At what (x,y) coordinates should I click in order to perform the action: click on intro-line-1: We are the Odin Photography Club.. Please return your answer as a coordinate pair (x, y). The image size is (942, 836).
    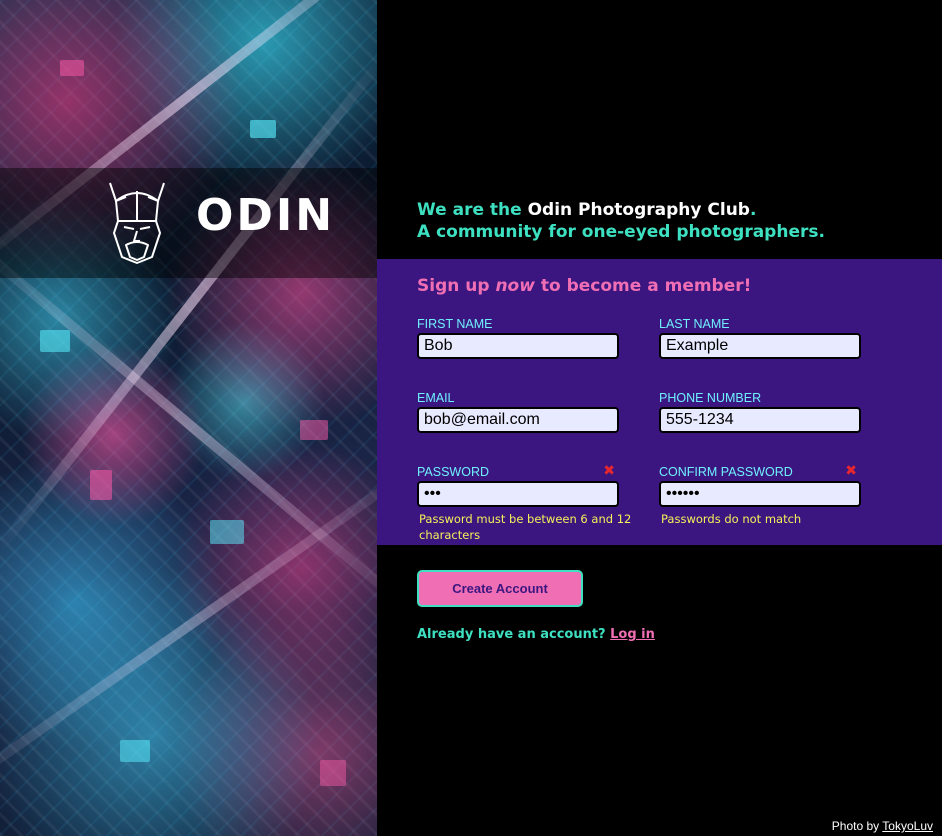
    Looking at the image, I should click on (621, 210).